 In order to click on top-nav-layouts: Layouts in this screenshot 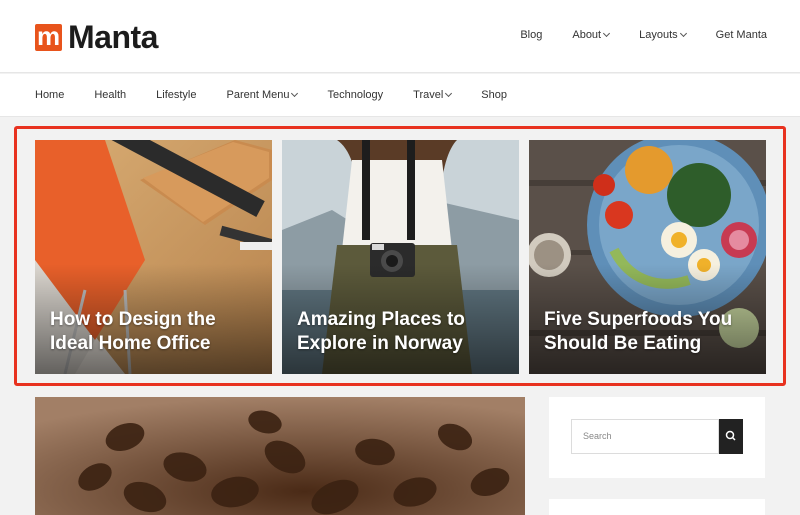, I will do `click(663, 35)`.